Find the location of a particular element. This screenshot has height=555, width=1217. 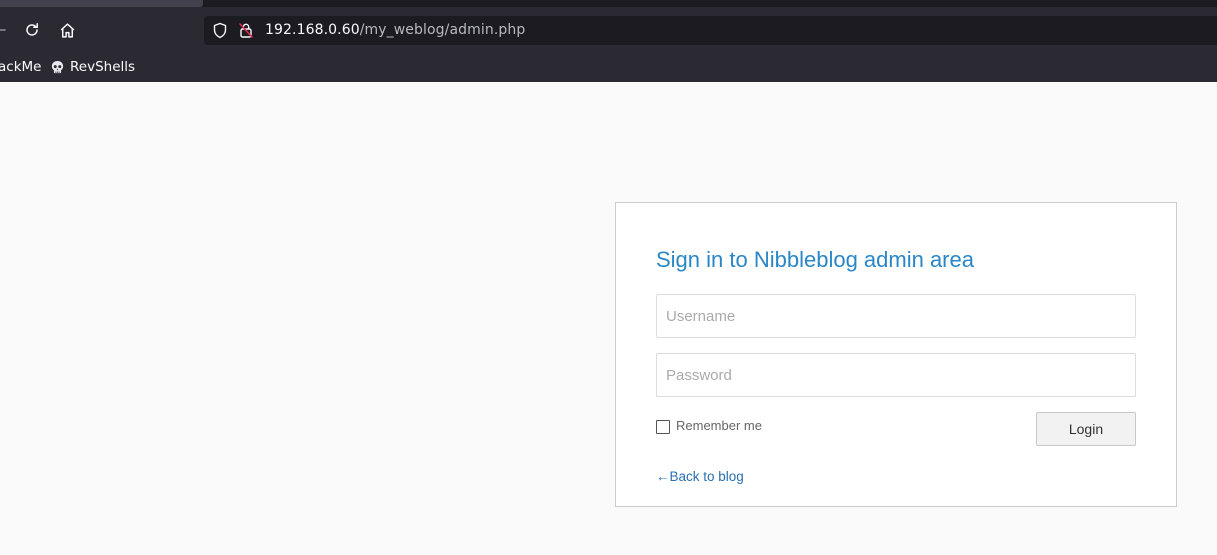

home-button is located at coordinates (67, 30).